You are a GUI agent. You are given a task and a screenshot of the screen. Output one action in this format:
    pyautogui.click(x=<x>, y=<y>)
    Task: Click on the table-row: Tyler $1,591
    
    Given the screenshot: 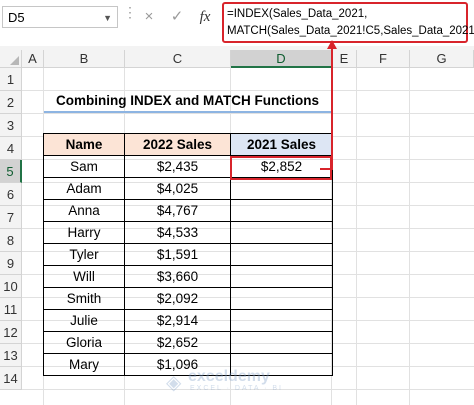 What is the action you would take?
    pyautogui.click(x=188, y=254)
    